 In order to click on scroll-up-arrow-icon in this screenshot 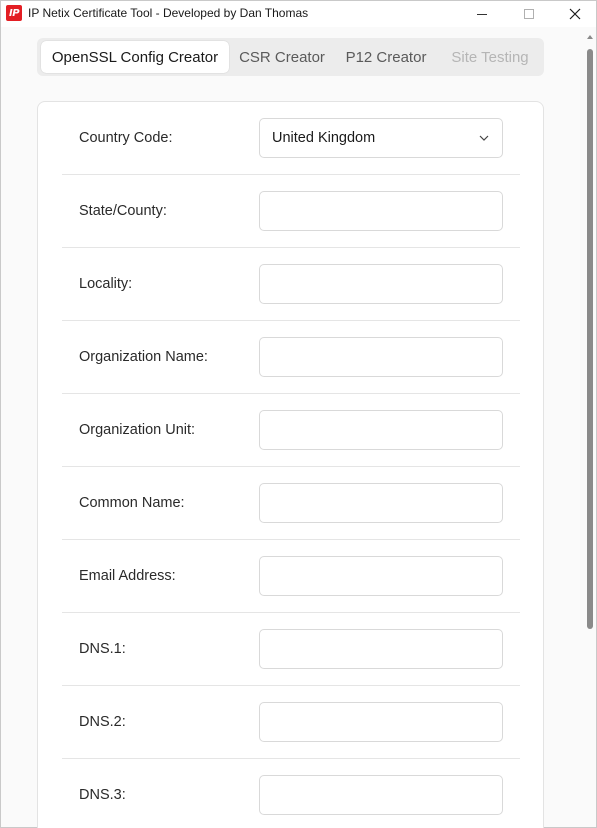, I will do `click(590, 37)`.